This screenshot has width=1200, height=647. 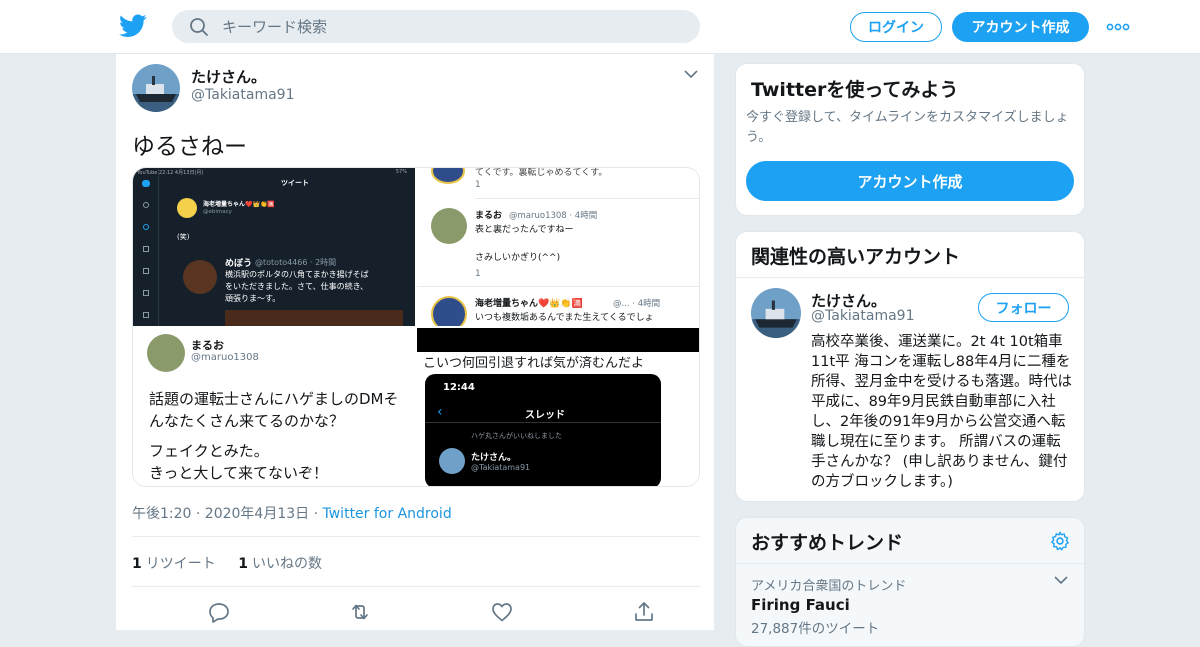 What do you see at coordinates (401, 172) in the screenshot?
I see `battery-text: 57%` at bounding box center [401, 172].